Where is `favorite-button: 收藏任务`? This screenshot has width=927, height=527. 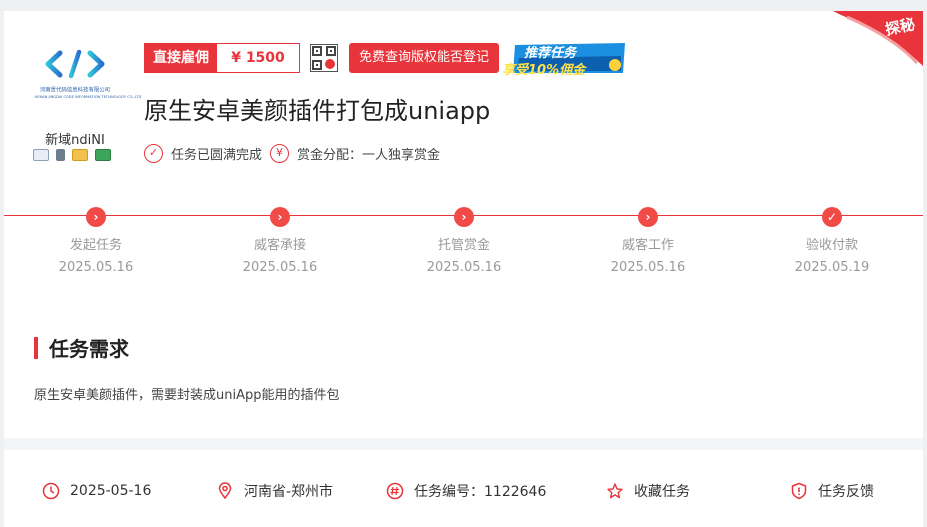
favorite-button: 收藏任务 is located at coordinates (648, 491).